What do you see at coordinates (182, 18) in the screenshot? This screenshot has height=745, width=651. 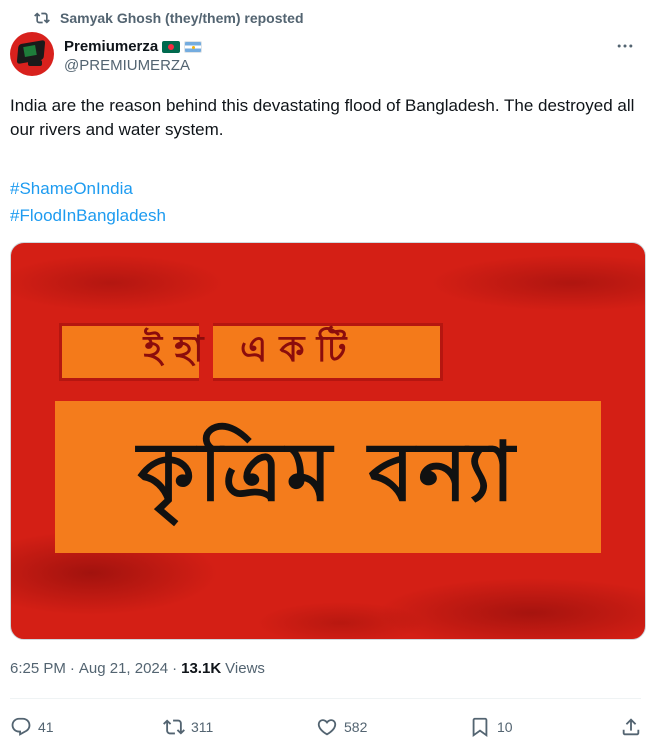 I see `repost-text: Samyak Ghosh (they/them) reposted` at bounding box center [182, 18].